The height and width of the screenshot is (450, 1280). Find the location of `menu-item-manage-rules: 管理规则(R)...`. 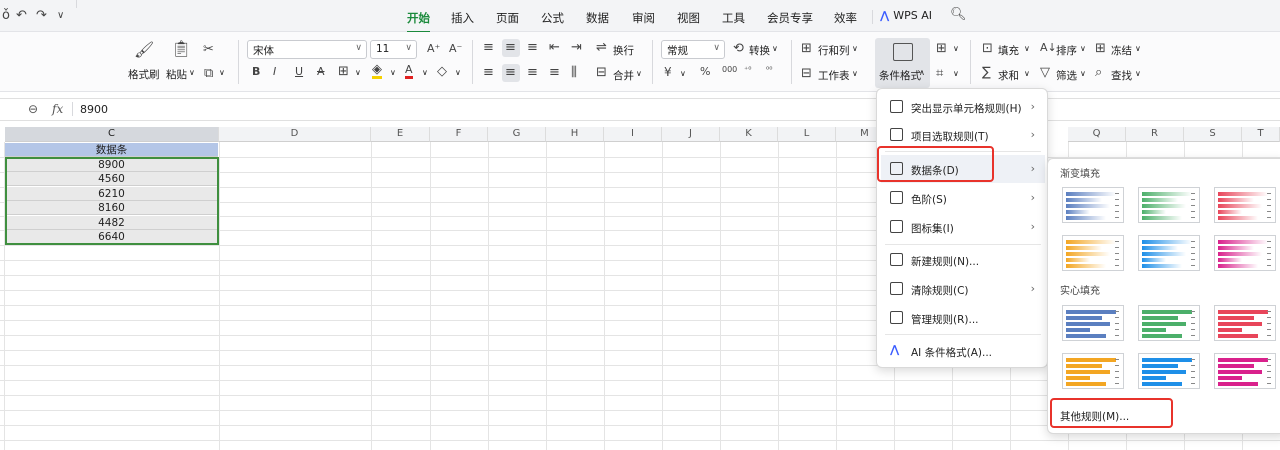

menu-item-manage-rules: 管理规则(R)... is located at coordinates (963, 318).